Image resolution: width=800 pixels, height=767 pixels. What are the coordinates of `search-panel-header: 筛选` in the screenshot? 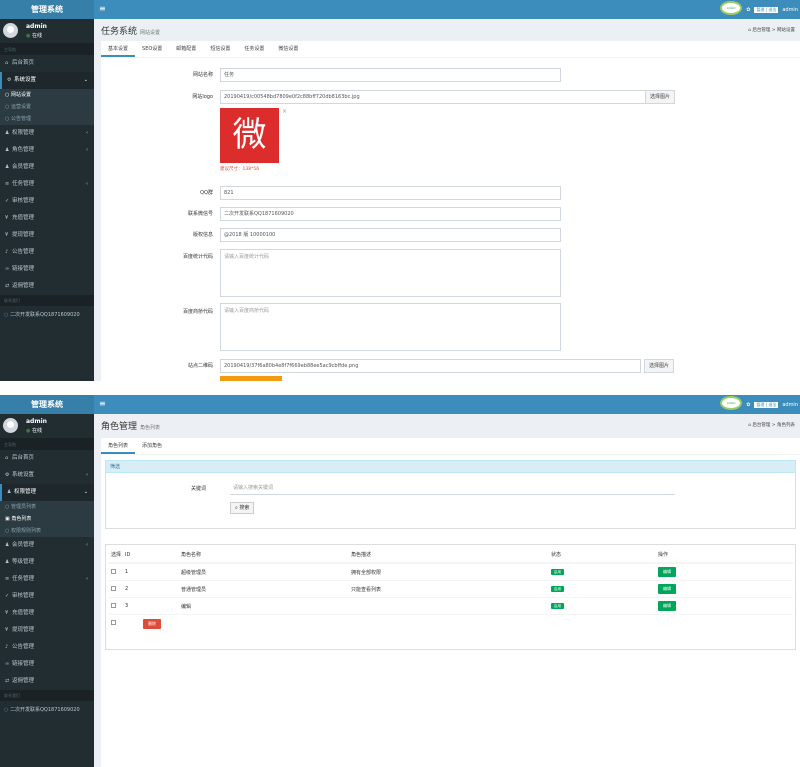 It's located at (450, 466).